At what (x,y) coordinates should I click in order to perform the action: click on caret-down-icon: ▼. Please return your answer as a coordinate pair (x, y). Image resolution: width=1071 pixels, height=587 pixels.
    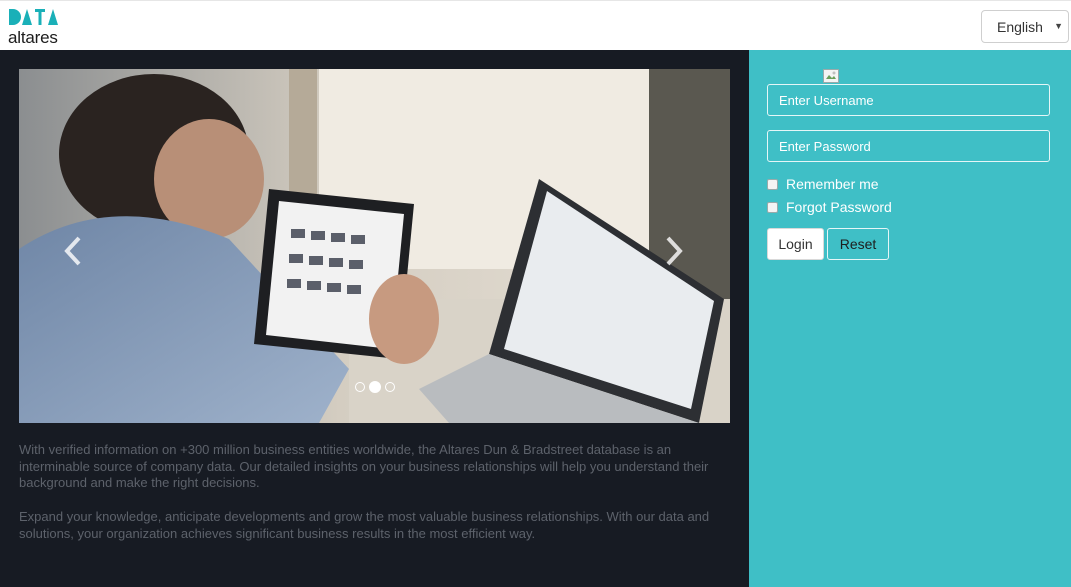
    Looking at the image, I should click on (1058, 26).